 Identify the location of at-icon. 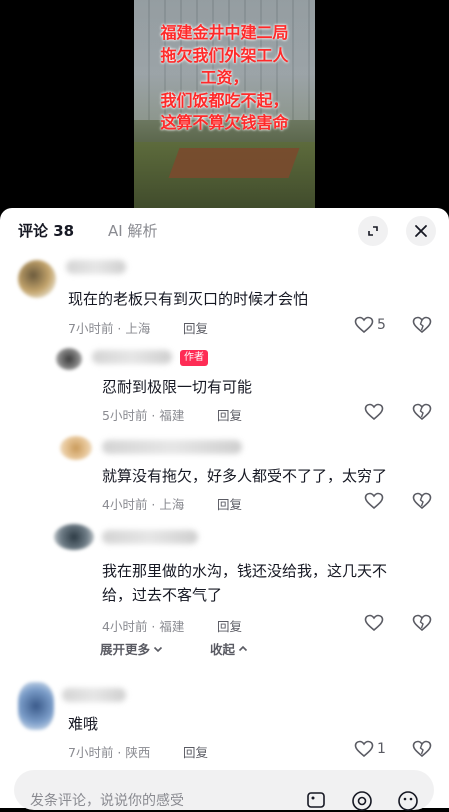
(362, 801).